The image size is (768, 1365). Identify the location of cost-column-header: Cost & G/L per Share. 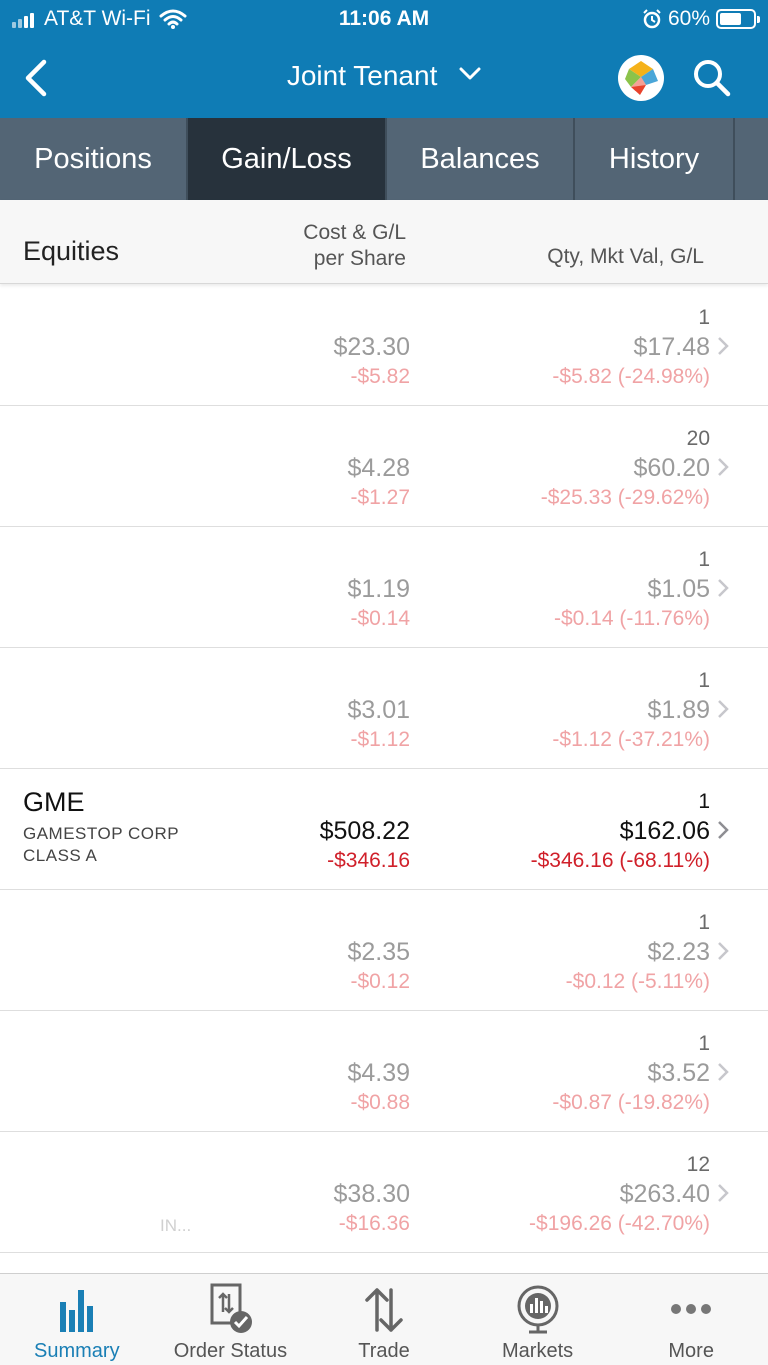
(354, 246).